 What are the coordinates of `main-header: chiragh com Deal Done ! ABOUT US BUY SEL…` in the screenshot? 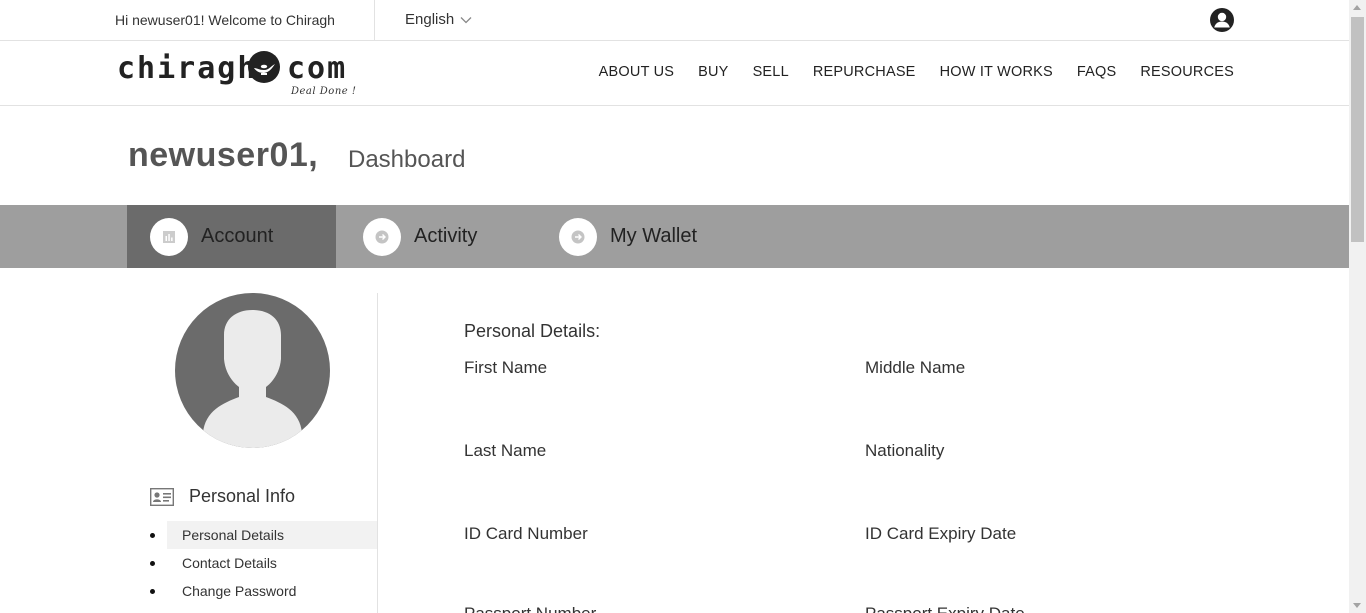 It's located at (674, 73).